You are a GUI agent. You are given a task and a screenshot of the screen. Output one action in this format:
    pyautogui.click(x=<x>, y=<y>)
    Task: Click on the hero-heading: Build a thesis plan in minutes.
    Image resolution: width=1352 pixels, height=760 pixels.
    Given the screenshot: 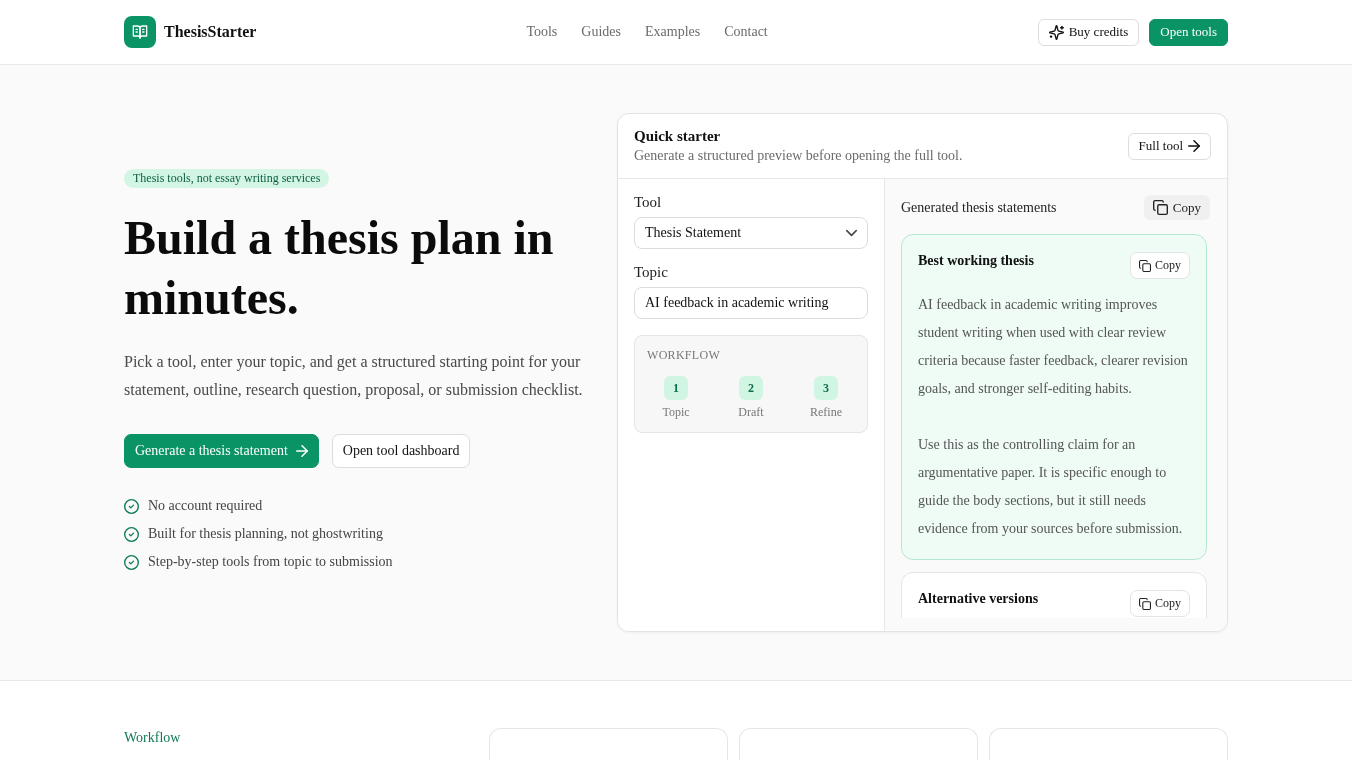 What is the action you would take?
    pyautogui.click(x=339, y=268)
    